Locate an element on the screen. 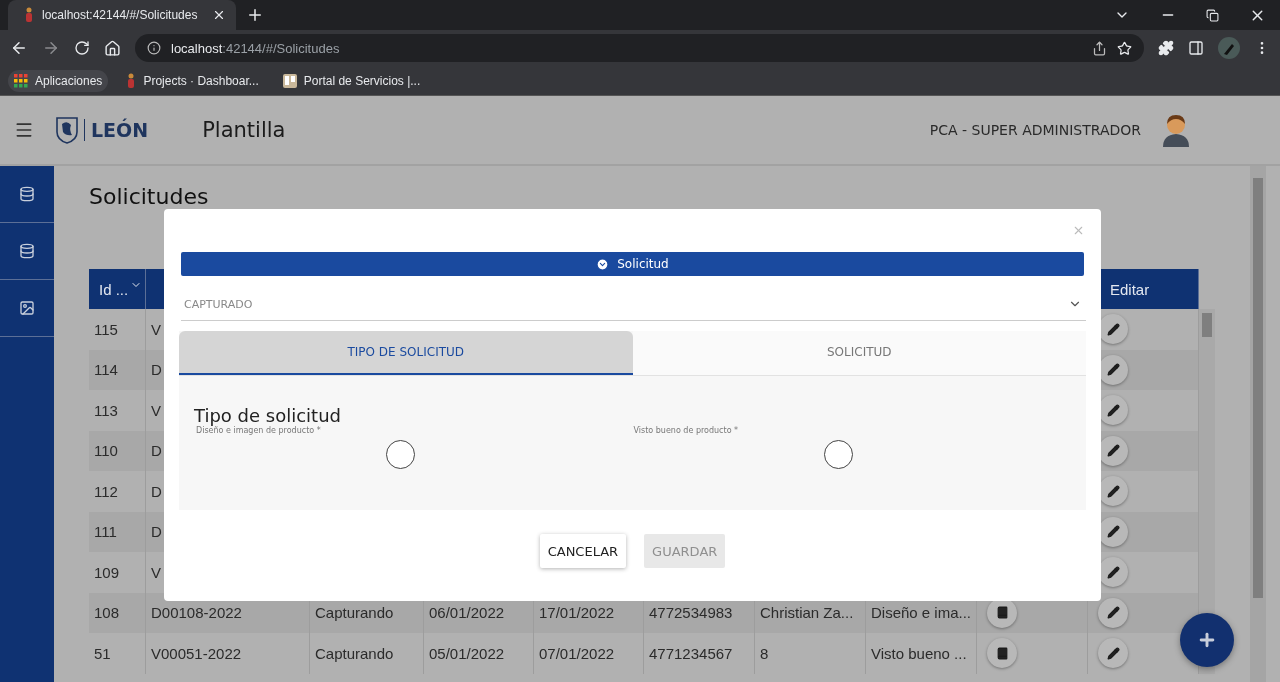 This screenshot has width=1280, height=682. table-cell: Capturando is located at coordinates (367, 653).